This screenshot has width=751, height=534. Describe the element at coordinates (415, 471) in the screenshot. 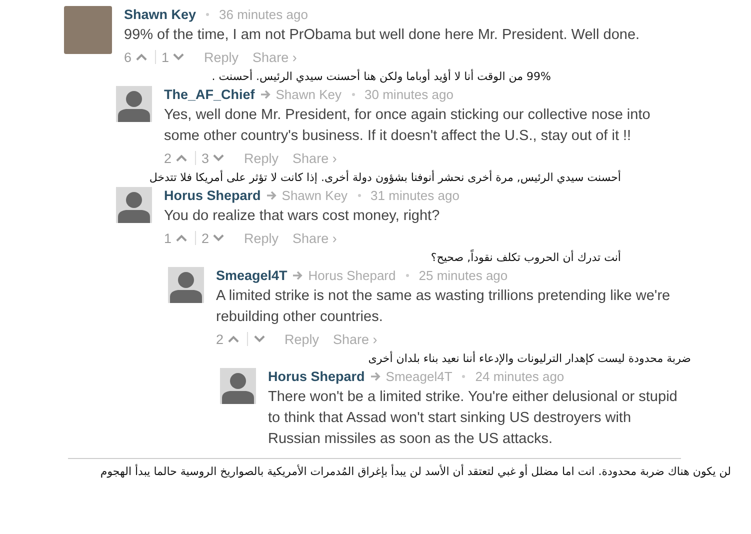

I see `arabic-translation: لن يكون هناك ضربة محدودة. انت اما مضلل أو غبي لتعتقد أن الأسد لن يبدأ بإغراق المُدمرات الأمريكية بالصواريخ الروسية حالما يبدأ الهجوم` at that location.